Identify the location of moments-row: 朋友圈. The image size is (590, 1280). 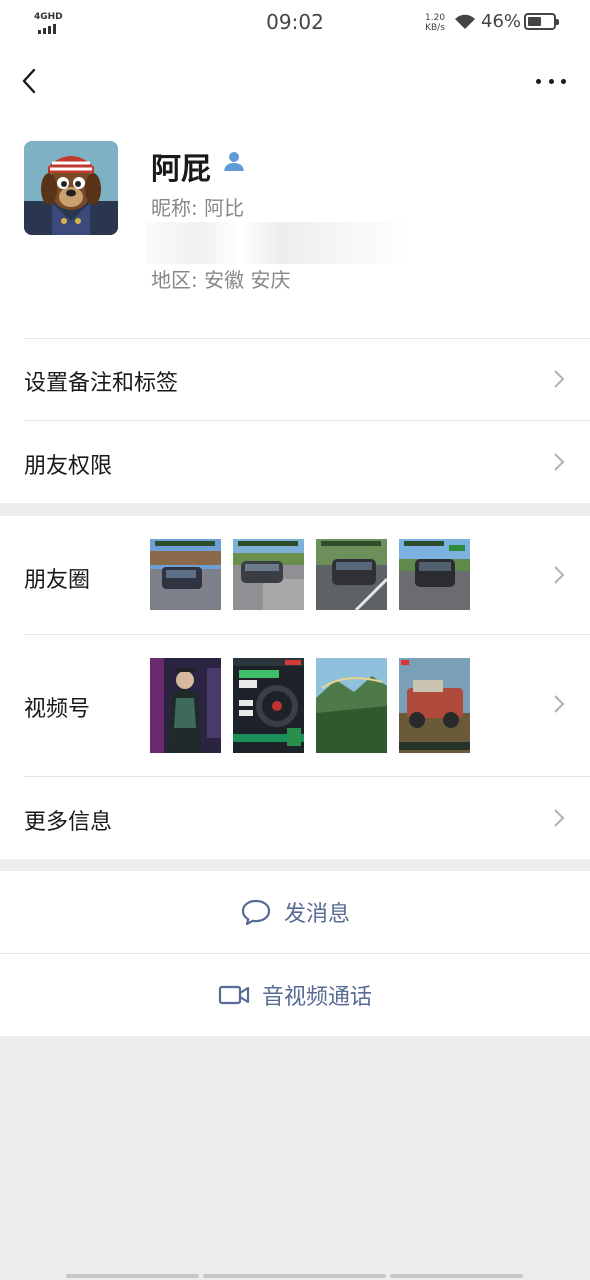
(295, 575).